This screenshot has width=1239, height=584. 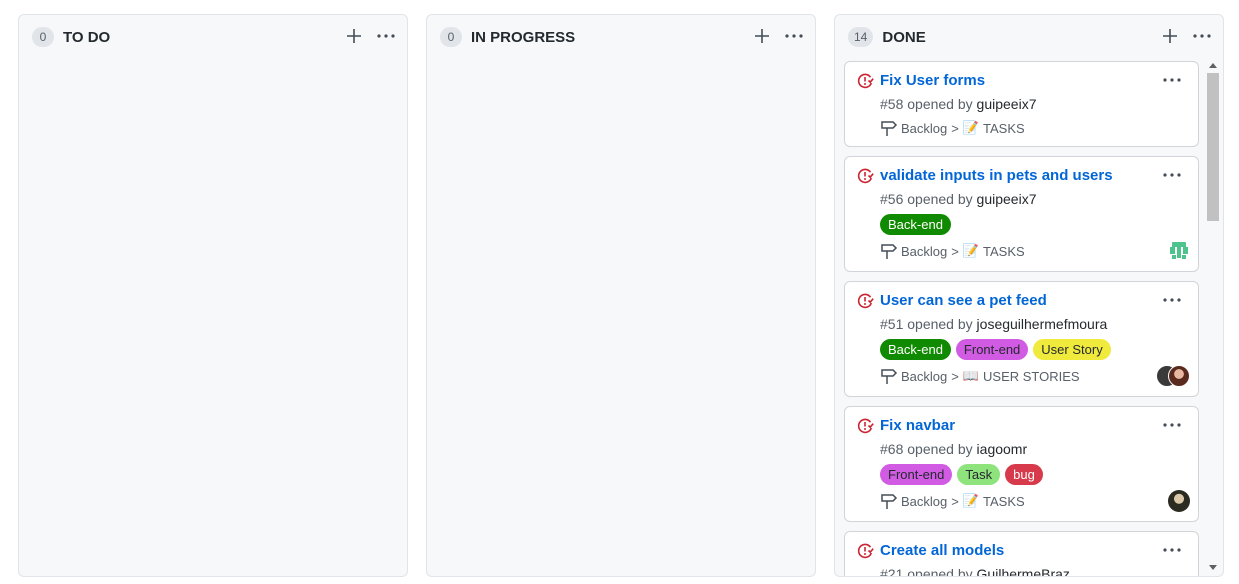 What do you see at coordinates (892, 449) in the screenshot?
I see `issue-number: #68` at bounding box center [892, 449].